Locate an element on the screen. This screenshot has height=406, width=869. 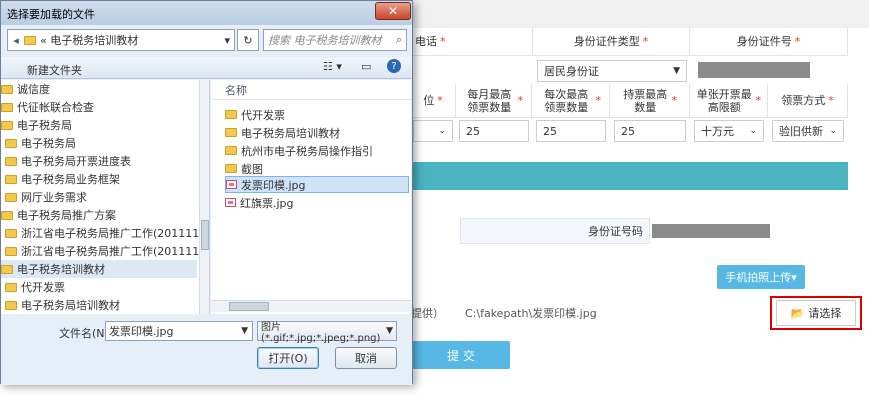
hold-max-header: 持票最高数量 * is located at coordinates (650, 101).